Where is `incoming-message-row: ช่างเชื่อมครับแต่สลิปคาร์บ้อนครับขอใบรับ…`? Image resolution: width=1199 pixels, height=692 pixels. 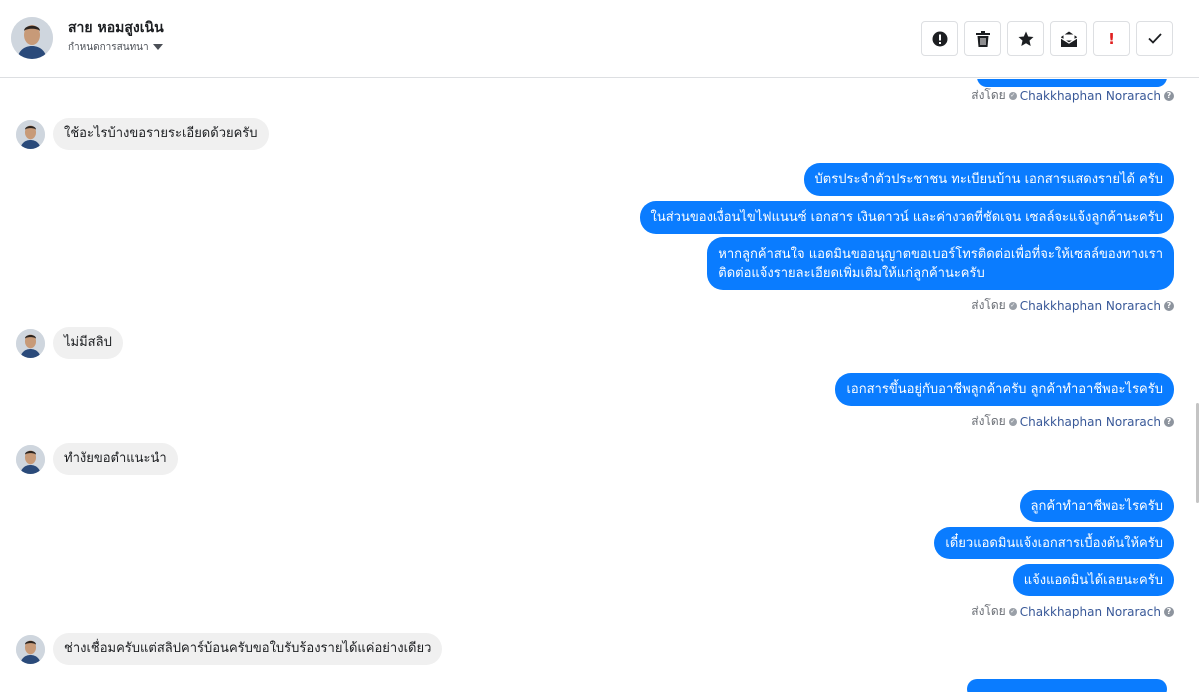 incoming-message-row: ช่างเชื่อมครับแต่สลิปคาร์บ้อนครับขอใบรับ… is located at coordinates (229, 649).